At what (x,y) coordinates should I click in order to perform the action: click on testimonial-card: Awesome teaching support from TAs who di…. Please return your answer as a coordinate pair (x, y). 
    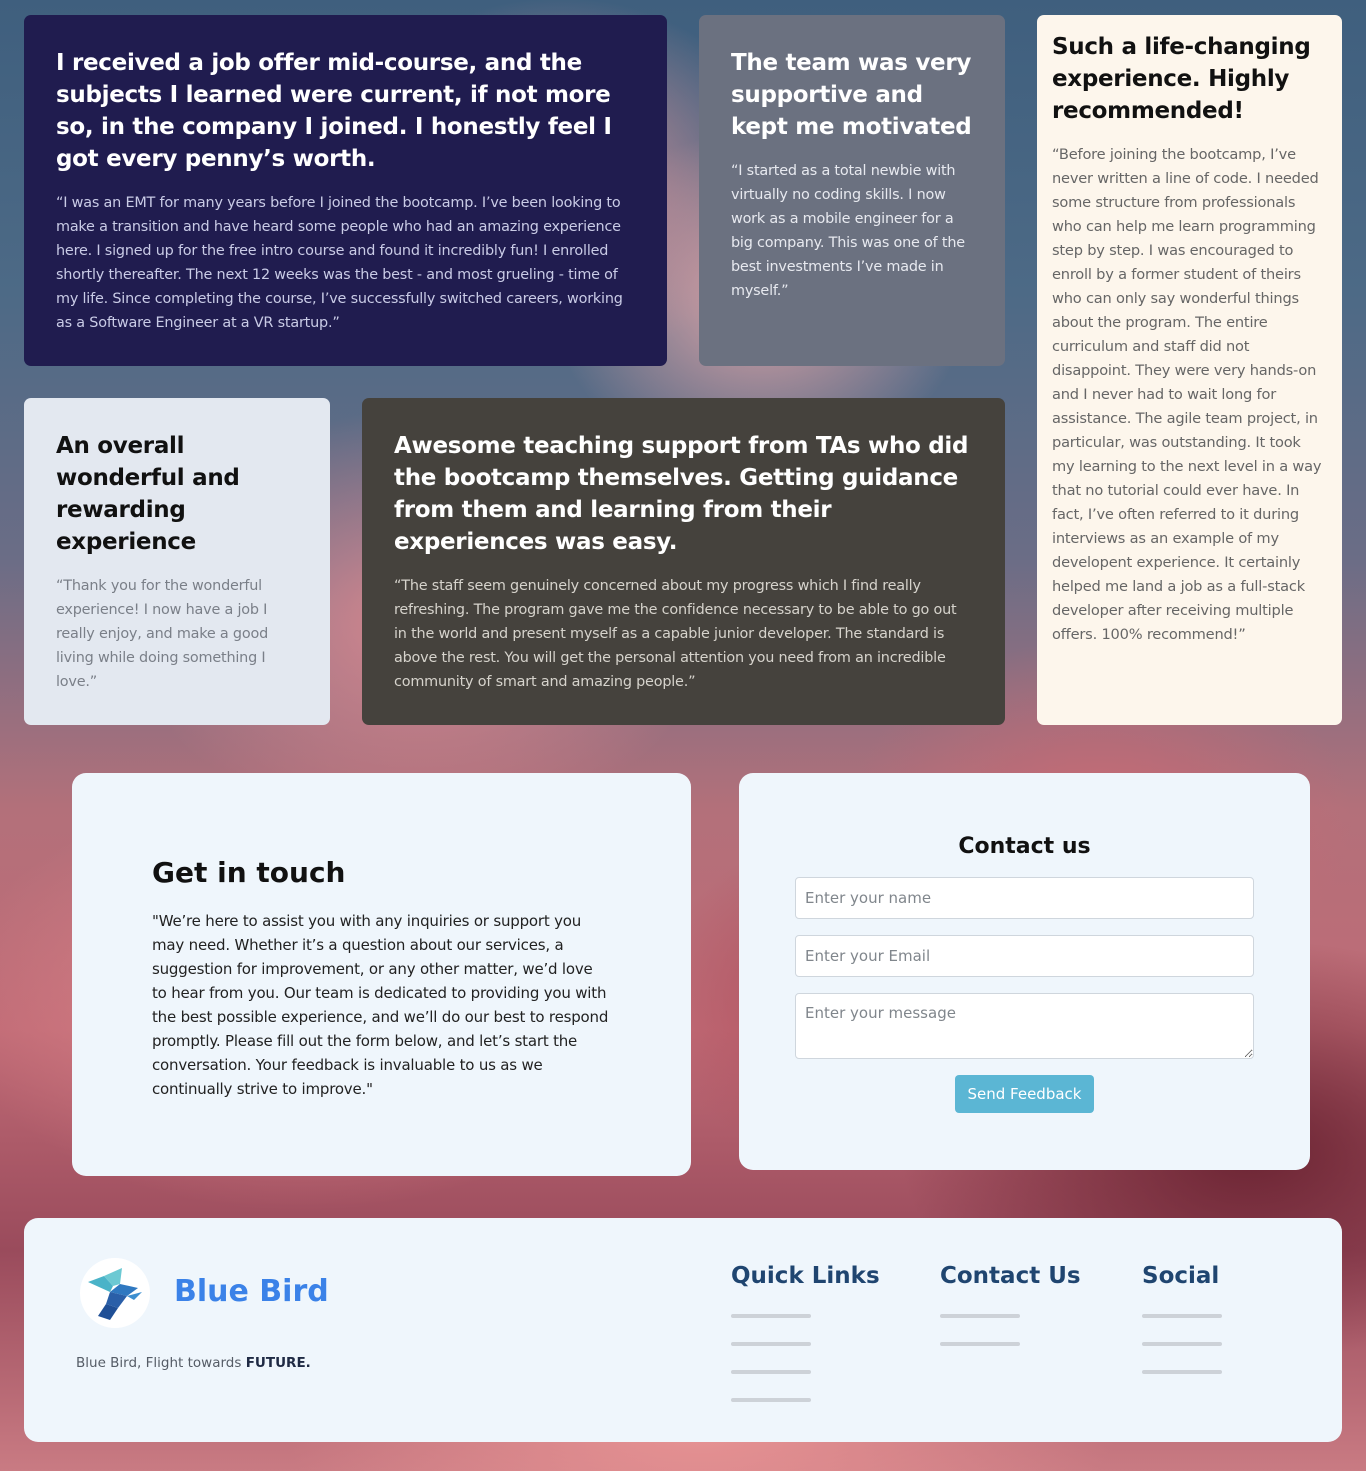
    Looking at the image, I should click on (683, 561).